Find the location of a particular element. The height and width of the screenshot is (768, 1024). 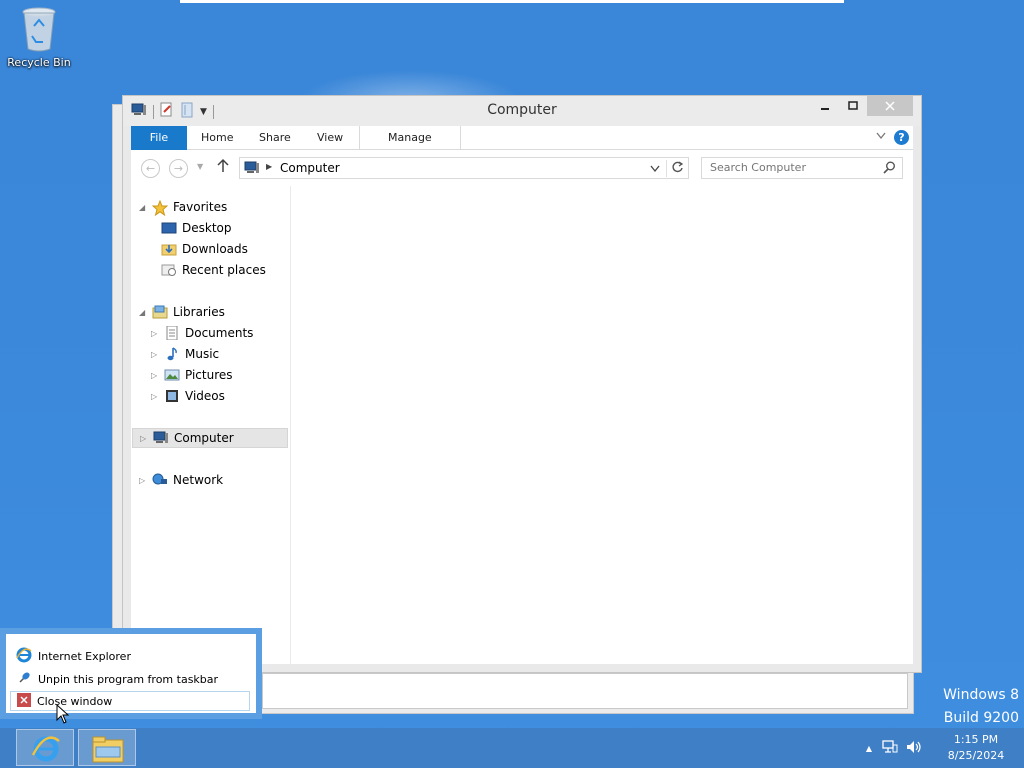

clock-date: 8/25/2024 is located at coordinates (976, 755).